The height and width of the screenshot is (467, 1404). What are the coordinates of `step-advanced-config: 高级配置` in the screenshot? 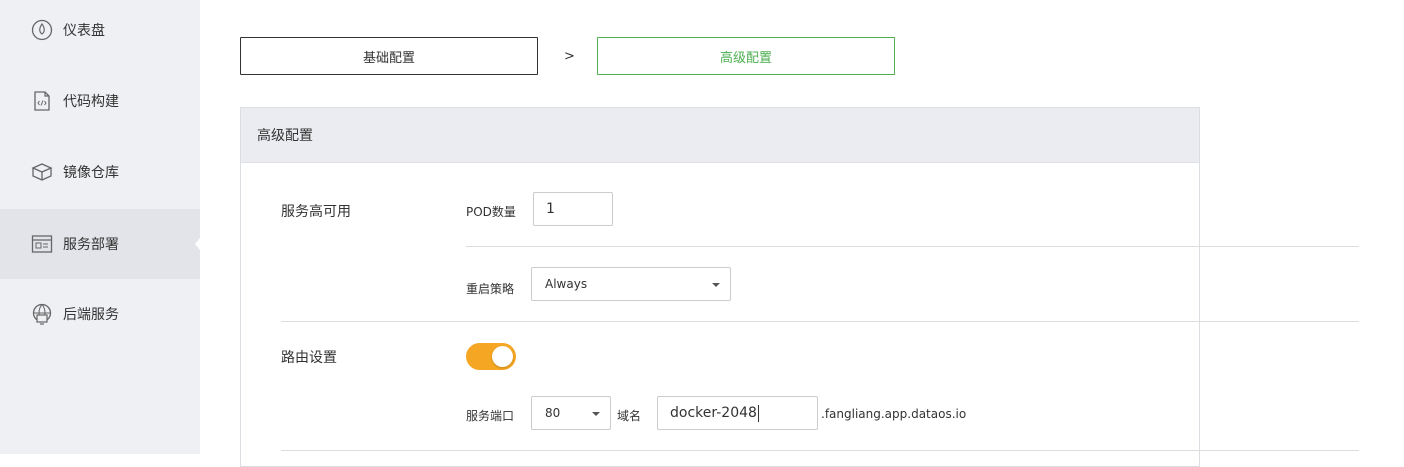 It's located at (746, 56).